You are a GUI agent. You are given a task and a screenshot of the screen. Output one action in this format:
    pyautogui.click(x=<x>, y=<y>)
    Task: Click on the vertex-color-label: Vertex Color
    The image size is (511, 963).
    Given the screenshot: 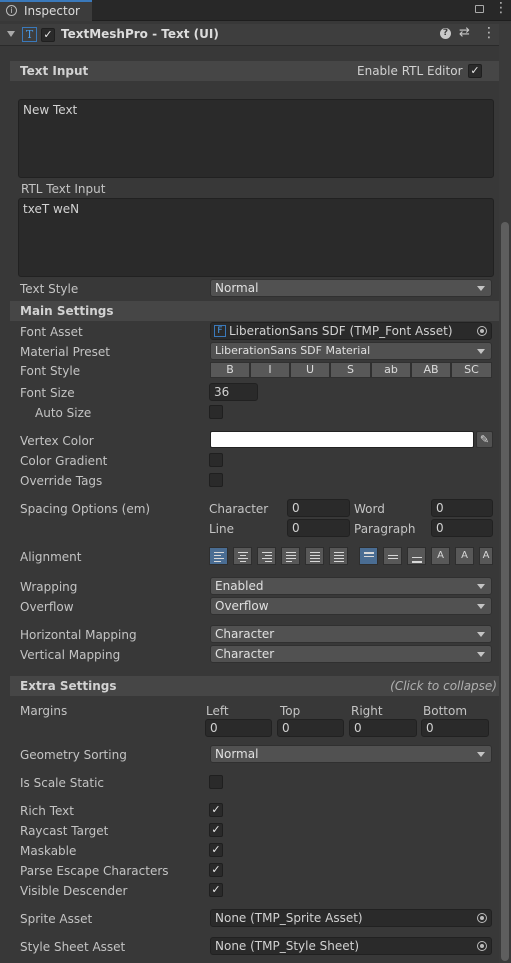 What is the action you would take?
    pyautogui.click(x=57, y=441)
    